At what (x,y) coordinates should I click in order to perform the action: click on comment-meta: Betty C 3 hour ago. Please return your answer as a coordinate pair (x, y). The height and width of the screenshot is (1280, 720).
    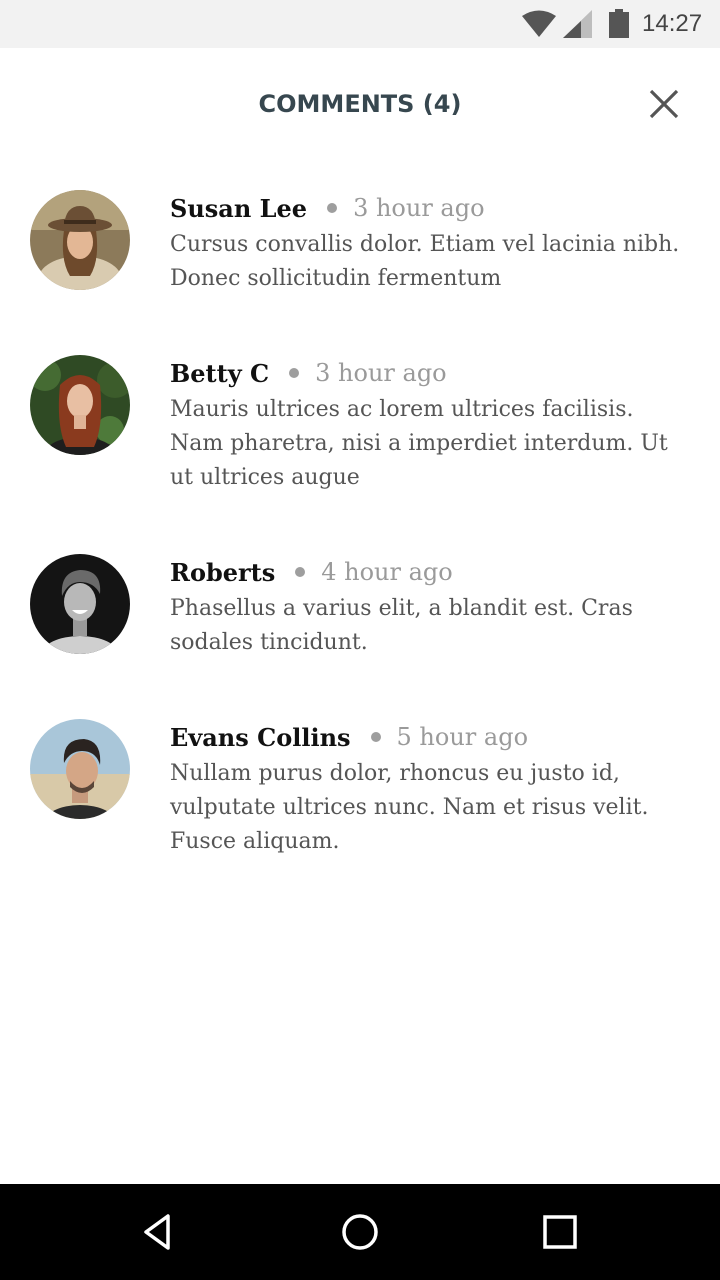
    Looking at the image, I should click on (308, 373).